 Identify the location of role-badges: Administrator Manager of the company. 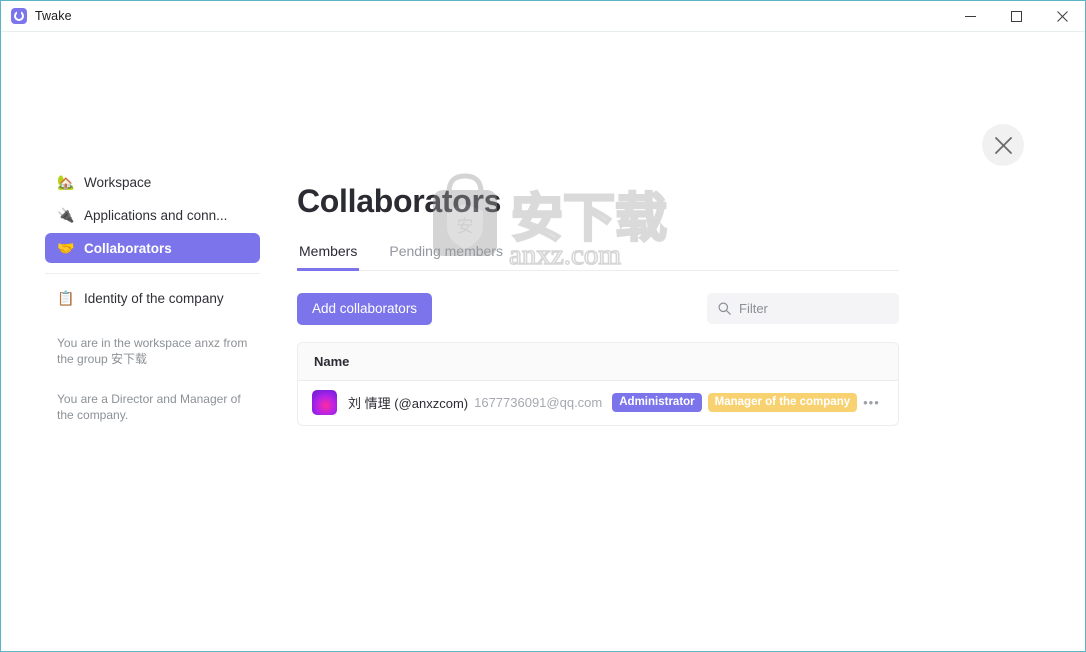
(735, 402).